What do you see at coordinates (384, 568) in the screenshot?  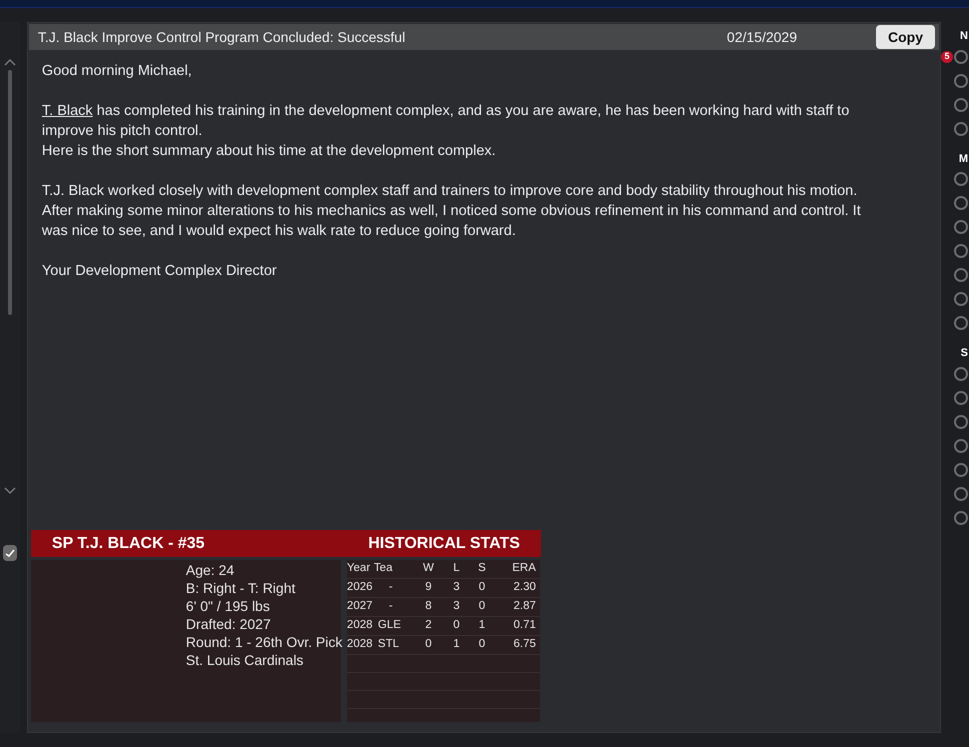 I see `column-header: Tea` at bounding box center [384, 568].